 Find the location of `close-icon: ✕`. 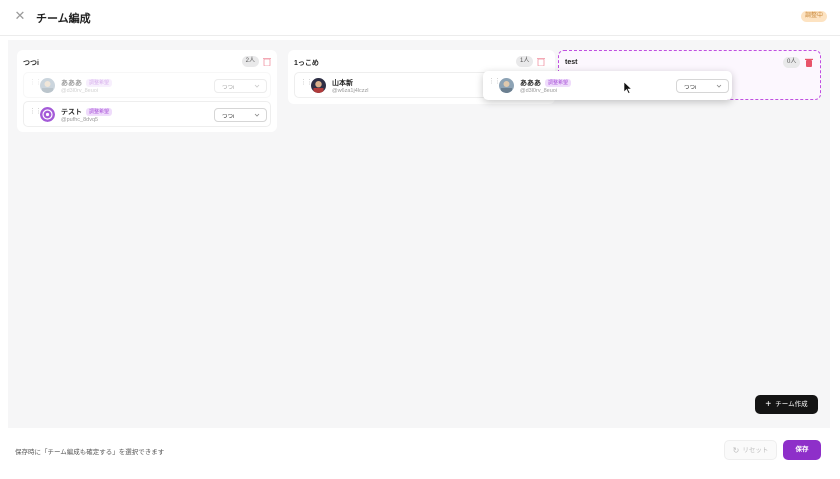

close-icon: ✕ is located at coordinates (20, 15).